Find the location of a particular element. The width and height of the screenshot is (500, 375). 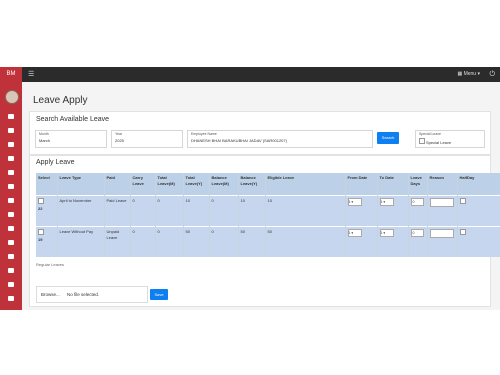

col-header: Total Leave(Y) is located at coordinates (196, 184).